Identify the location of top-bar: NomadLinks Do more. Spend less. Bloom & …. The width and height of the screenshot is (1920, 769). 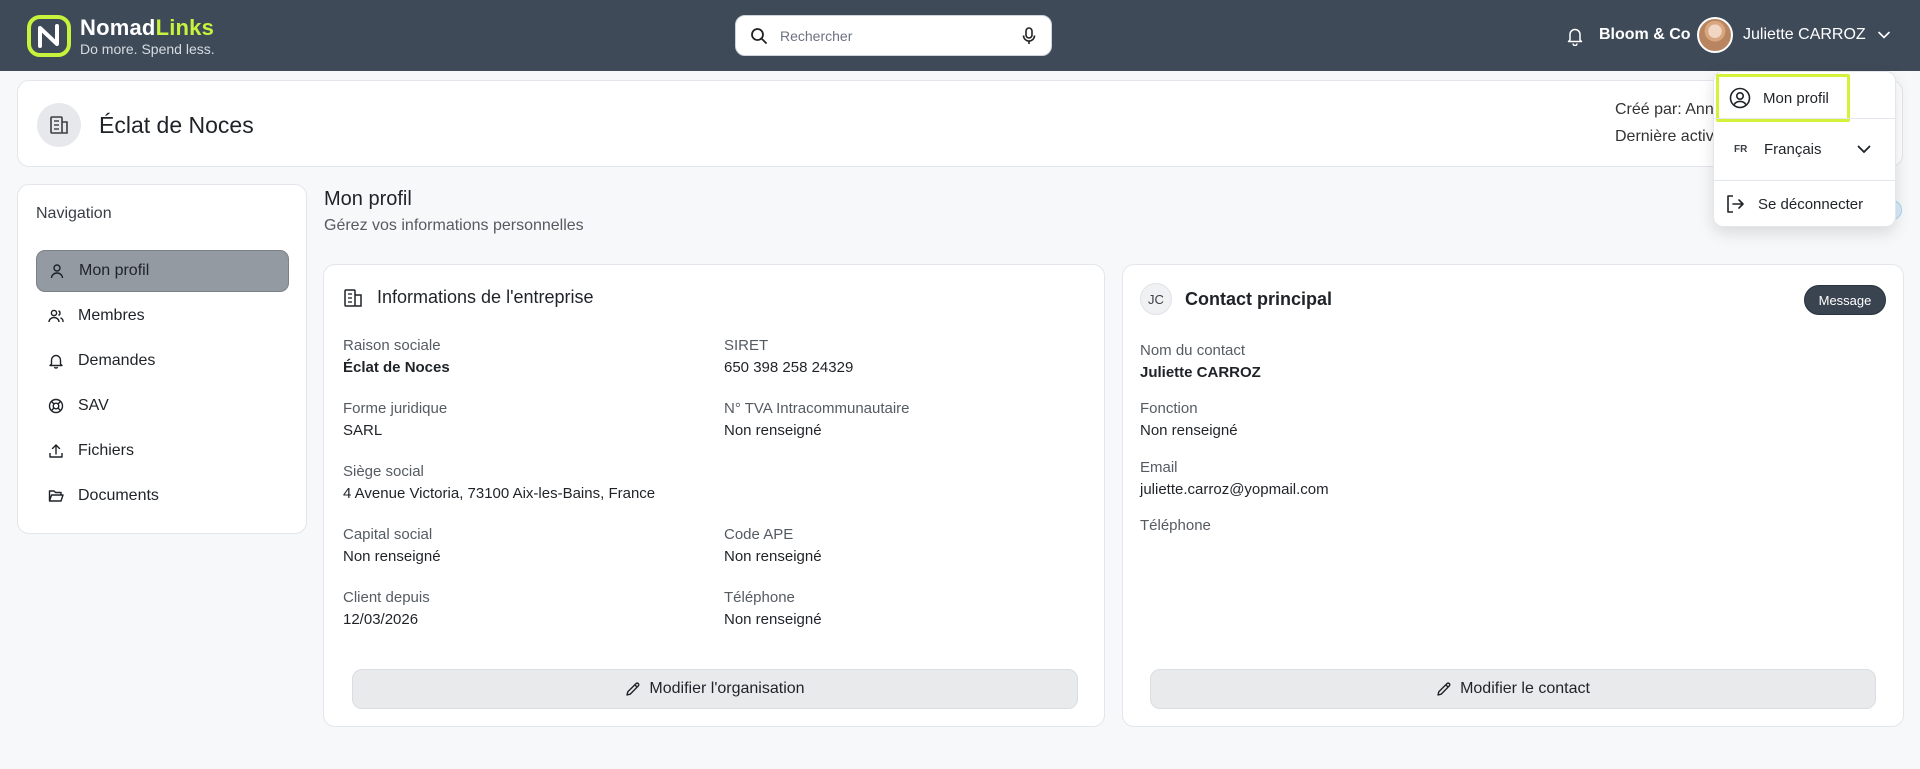
(960, 35).